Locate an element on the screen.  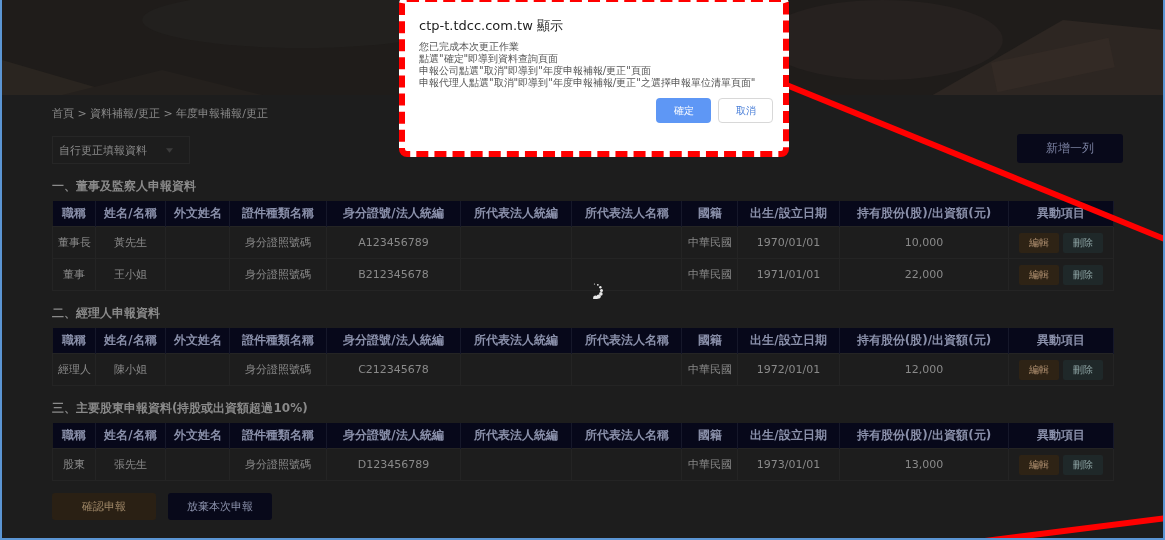
section-title: 三、主要股東申報資料(持股或出資額超過10%) is located at coordinates (180, 408).